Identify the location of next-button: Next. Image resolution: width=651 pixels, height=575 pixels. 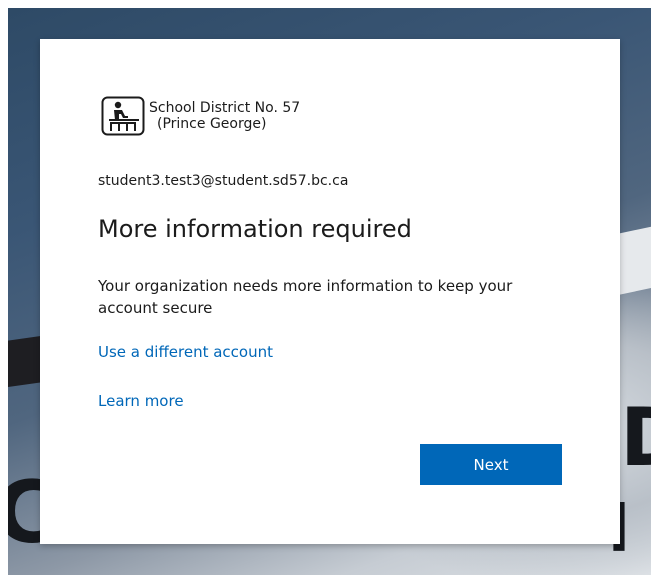
(491, 464).